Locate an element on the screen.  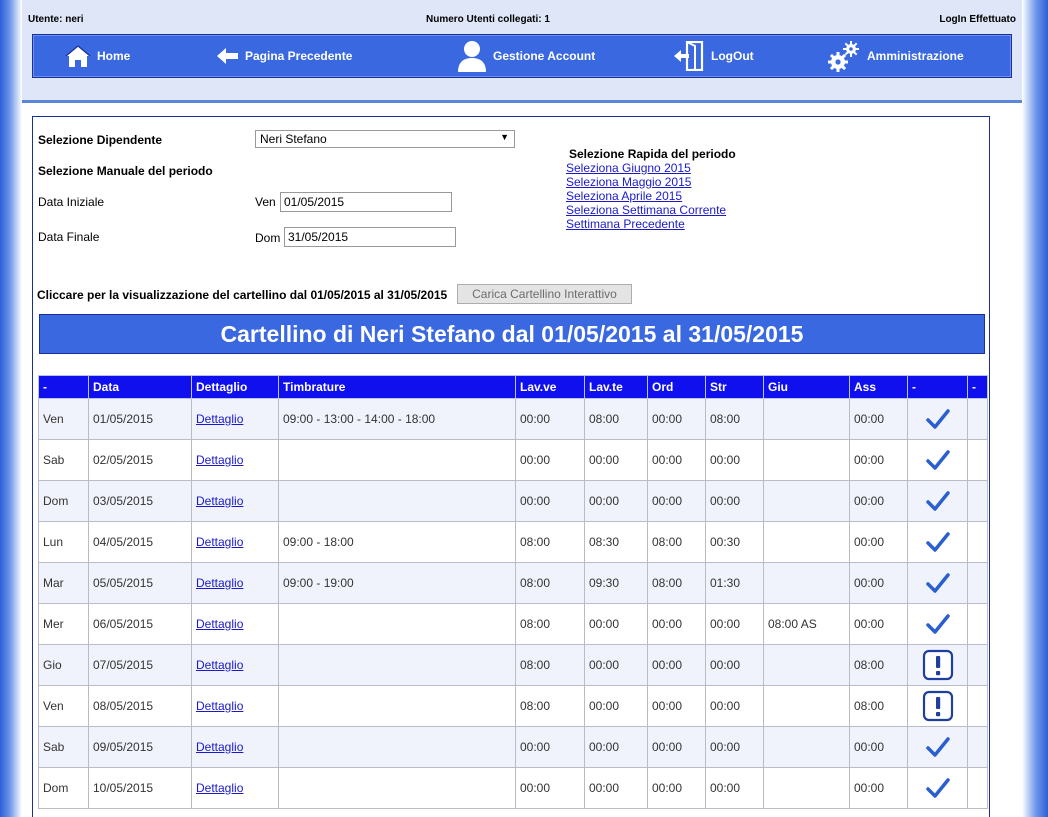
nav-admin: Amministrazione is located at coordinates (895, 56).